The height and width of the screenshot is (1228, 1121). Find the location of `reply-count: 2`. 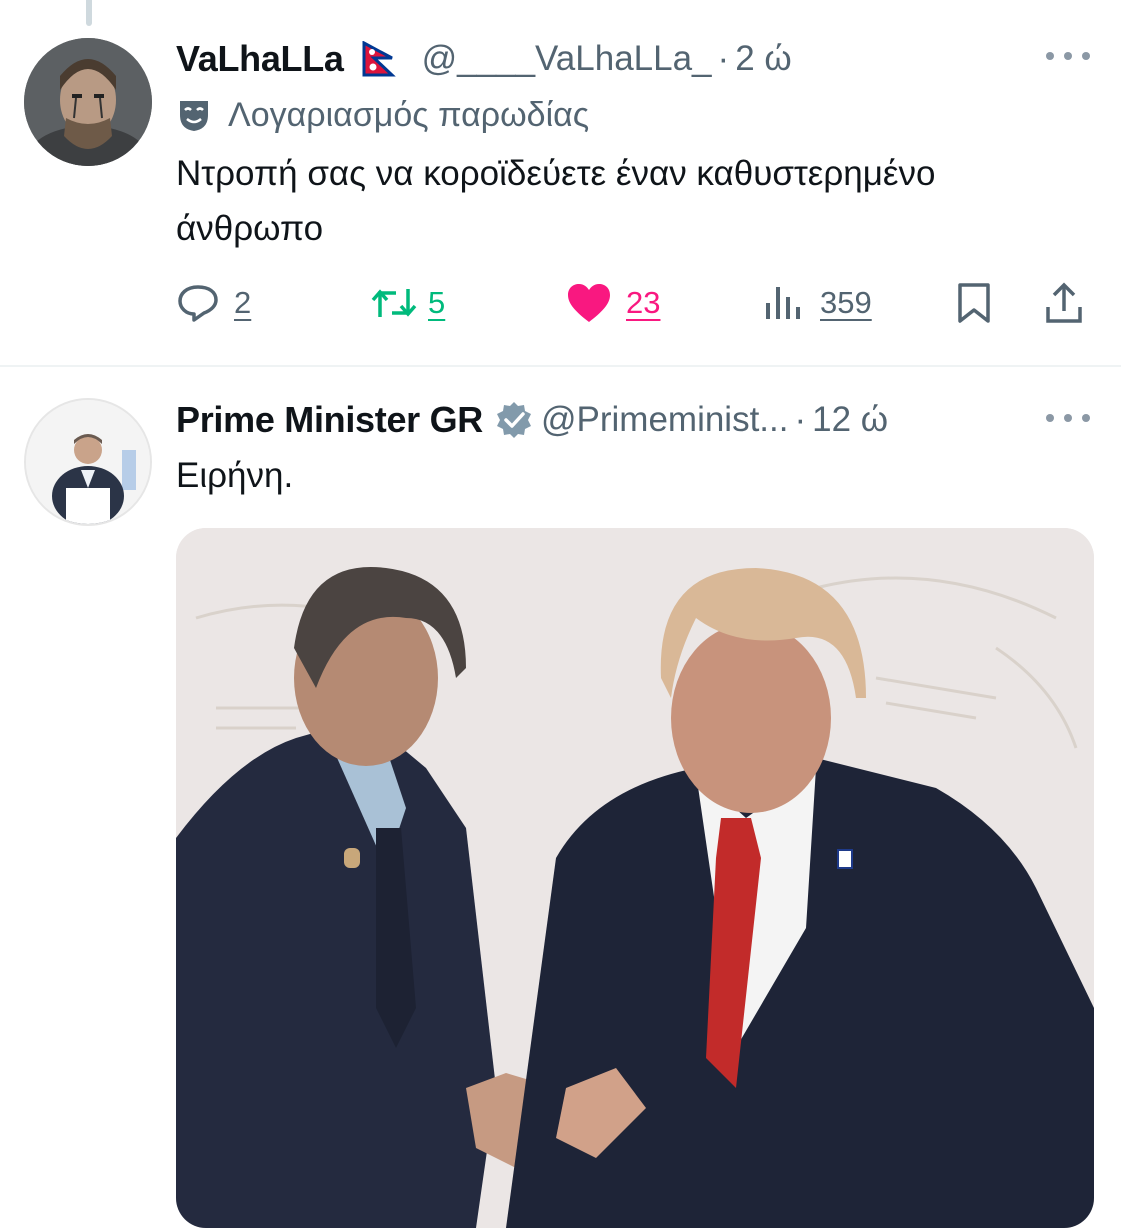

reply-count: 2 is located at coordinates (243, 302).